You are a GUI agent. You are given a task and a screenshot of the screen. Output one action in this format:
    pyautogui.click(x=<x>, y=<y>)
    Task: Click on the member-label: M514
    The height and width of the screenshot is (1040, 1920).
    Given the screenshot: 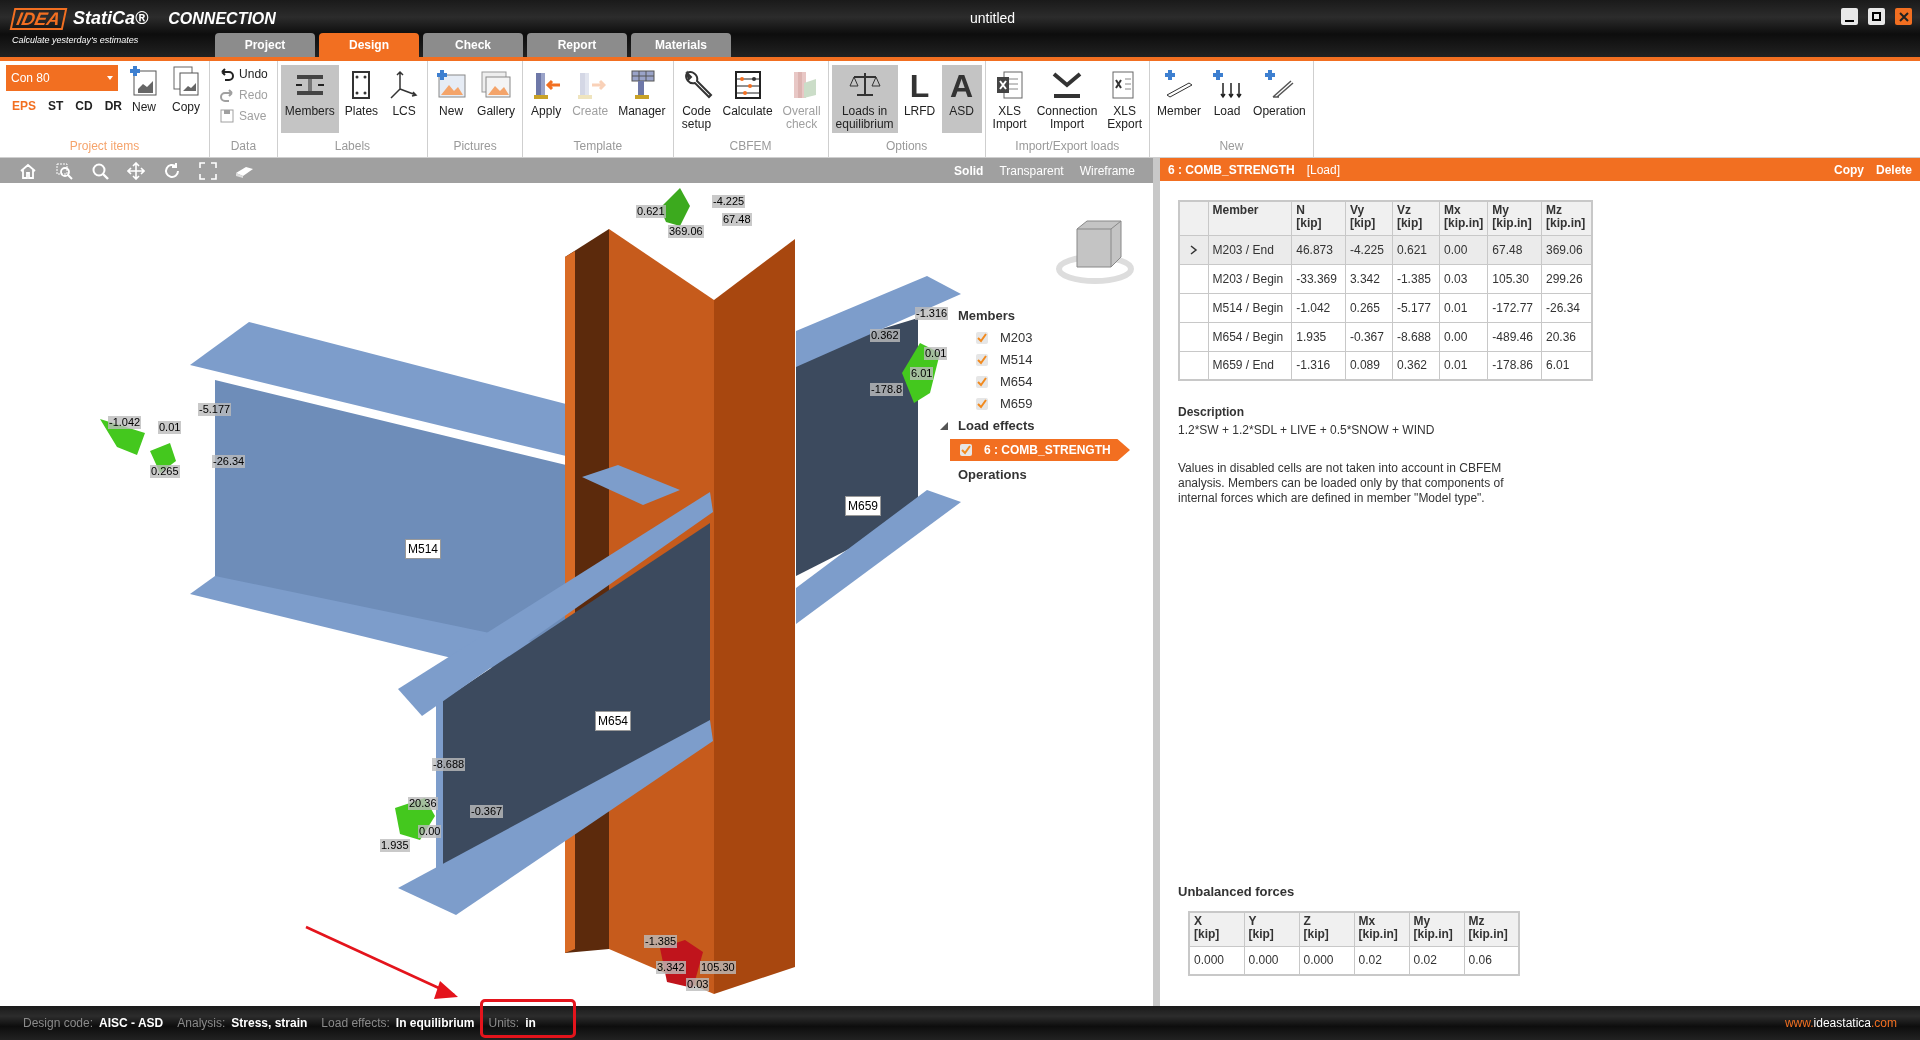 What is the action you would take?
    pyautogui.click(x=423, y=549)
    